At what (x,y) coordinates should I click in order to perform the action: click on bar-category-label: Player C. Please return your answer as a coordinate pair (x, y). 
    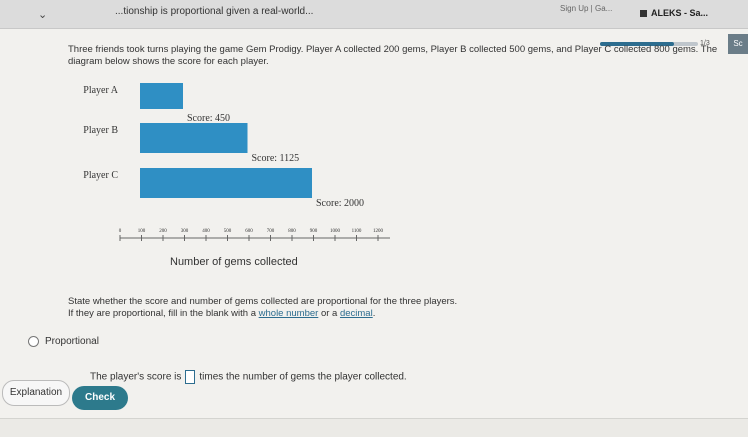
    Looking at the image, I should click on (100, 175).